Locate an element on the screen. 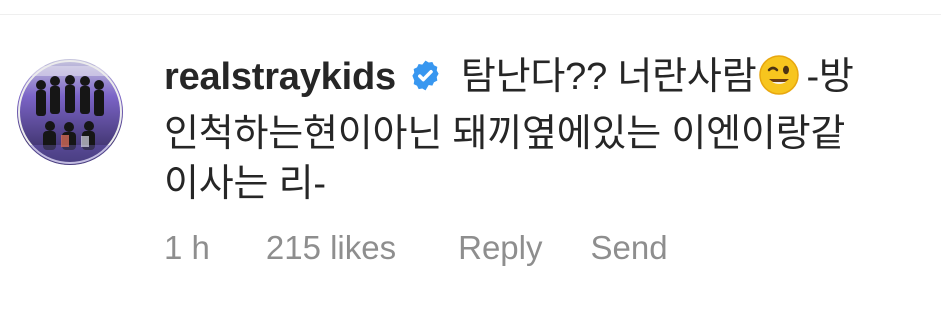  comment-time: 1 h is located at coordinates (187, 247).